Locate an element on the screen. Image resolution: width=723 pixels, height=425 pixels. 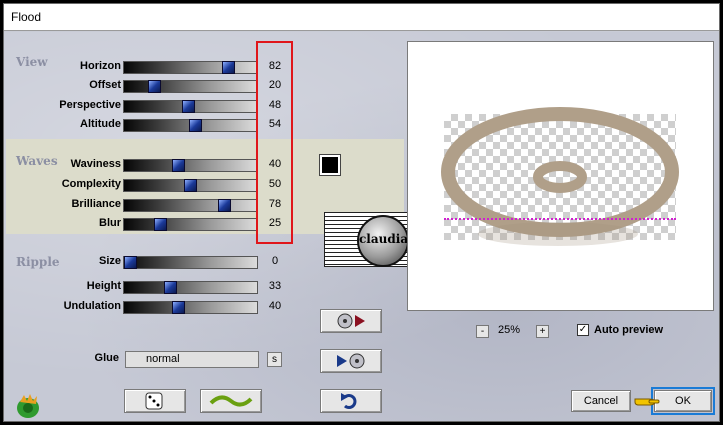
height-value: 33 is located at coordinates (275, 286).